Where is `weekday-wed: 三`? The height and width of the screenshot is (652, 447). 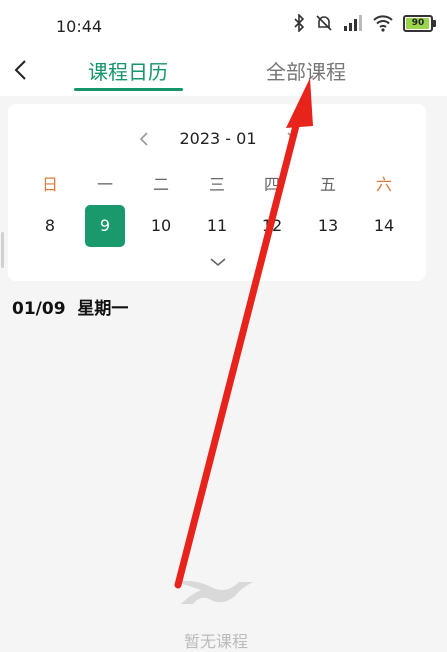
weekday-wed: 三 is located at coordinates (216, 184).